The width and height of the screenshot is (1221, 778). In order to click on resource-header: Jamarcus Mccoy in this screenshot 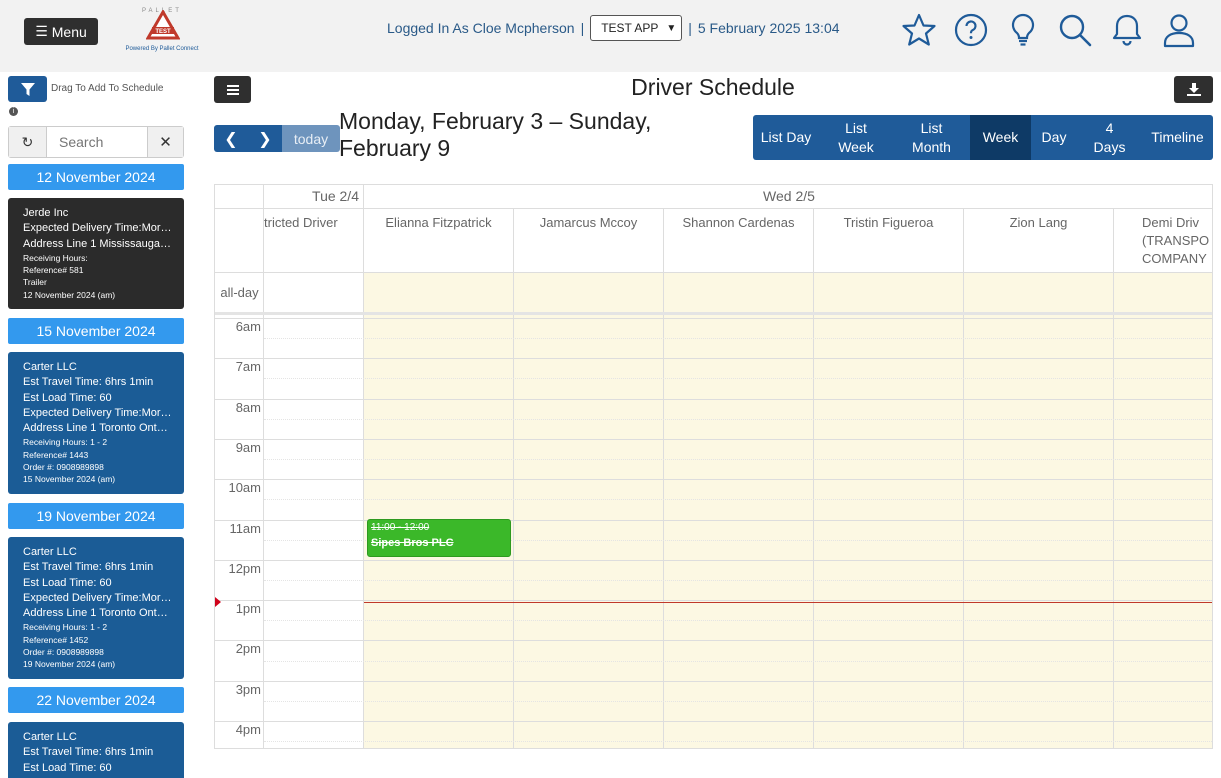, I will do `click(589, 241)`.